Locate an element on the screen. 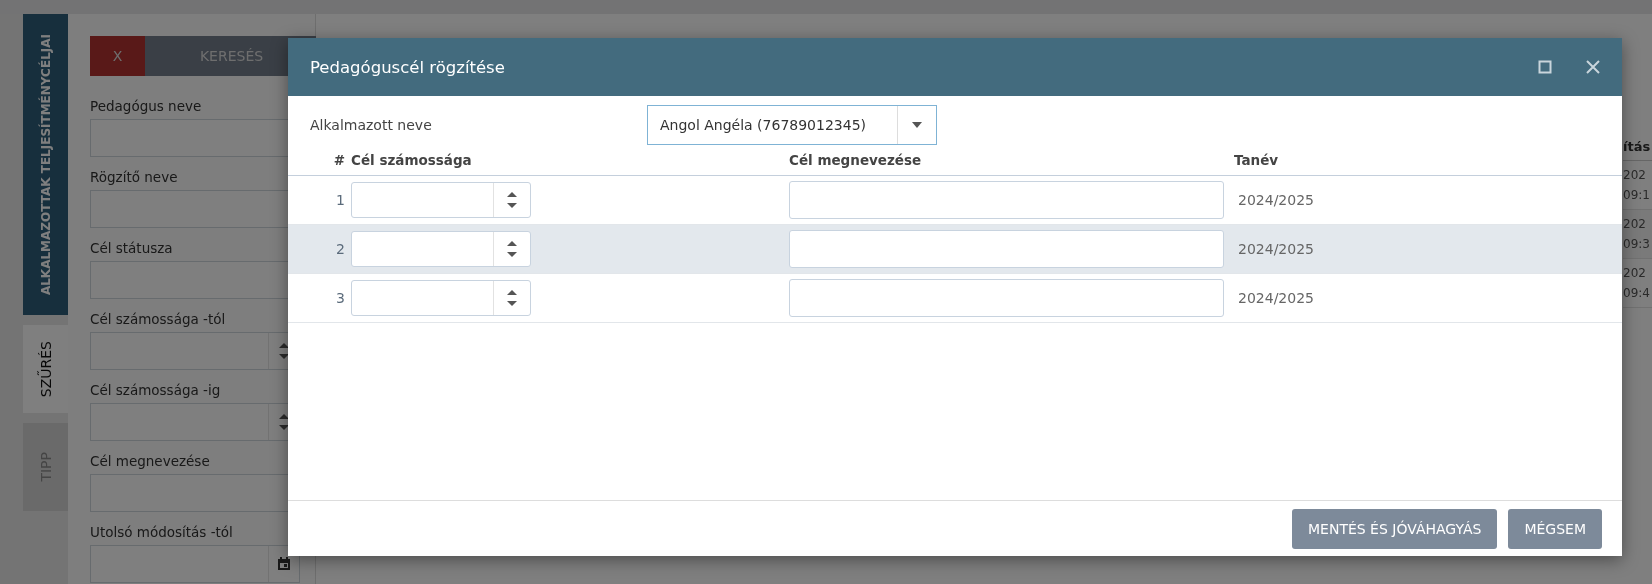 This screenshot has height=584, width=1652. field-label: Cél számossága -ig is located at coordinates (156, 390).